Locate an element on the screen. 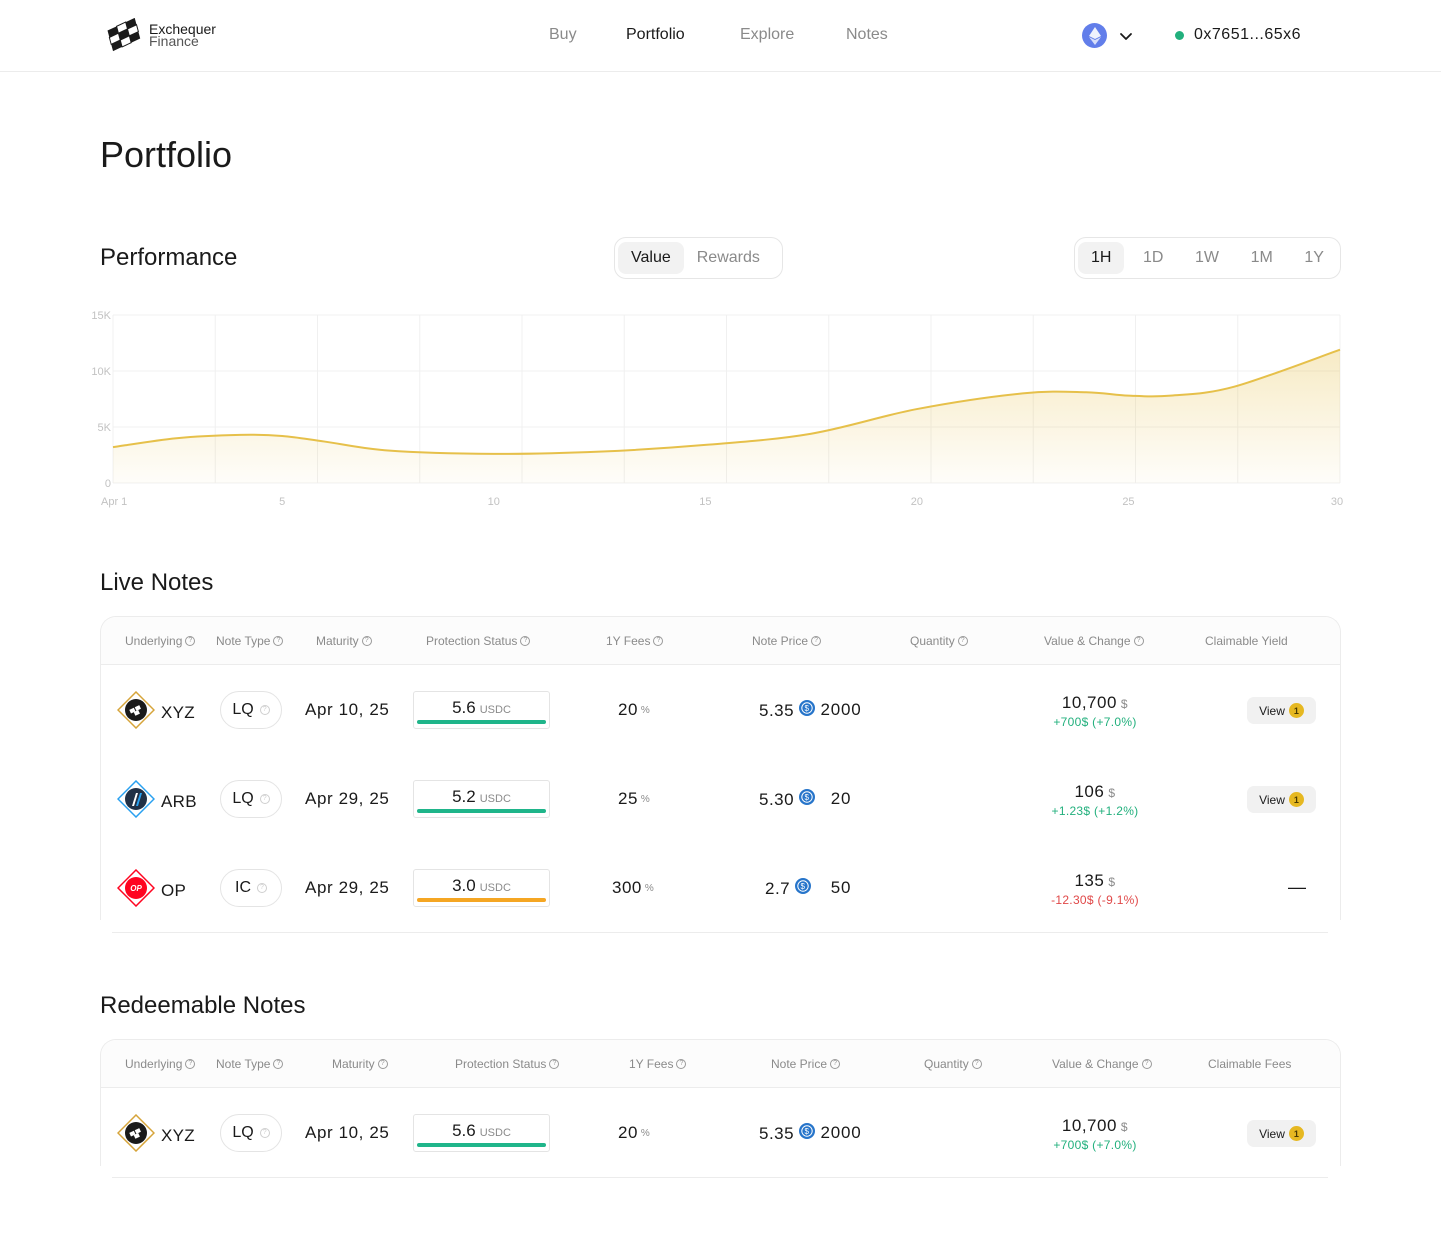 This screenshot has height=1244, width=1441. note-price: 2.7 is located at coordinates (778, 888).